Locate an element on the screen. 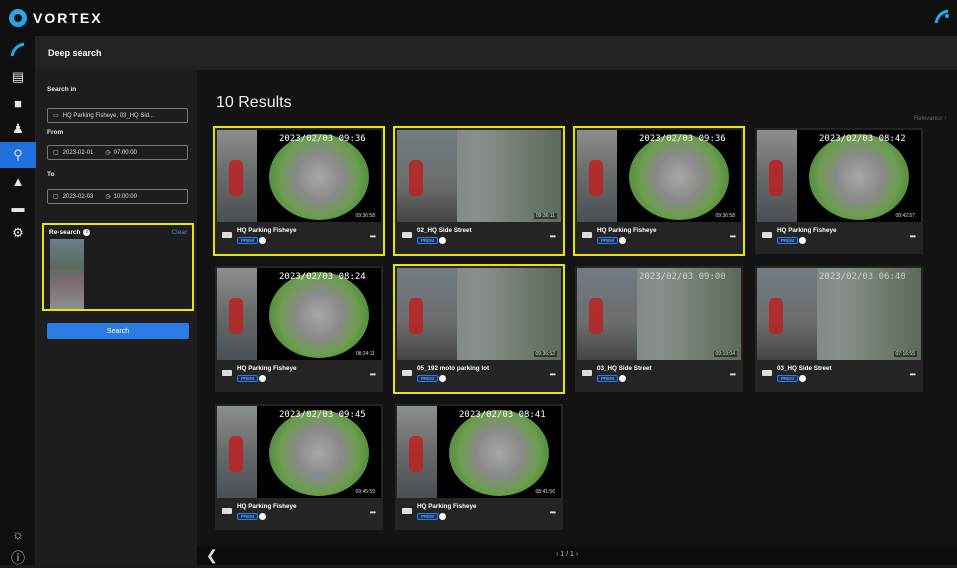  camera-name: 02_HQ Side Street is located at coordinates (444, 230).